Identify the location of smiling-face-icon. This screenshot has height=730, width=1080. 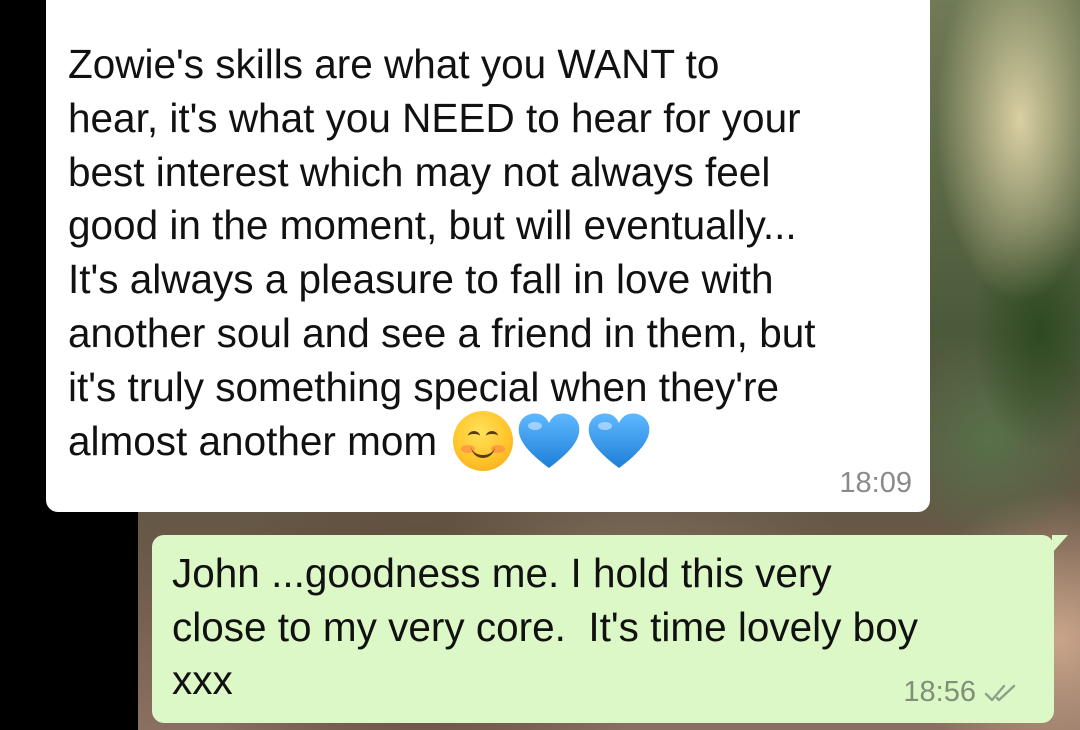
(483, 440).